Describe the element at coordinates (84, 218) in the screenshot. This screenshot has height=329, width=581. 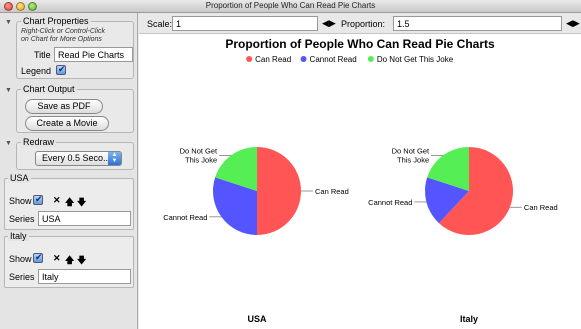
I see `series-name-input: USA` at that location.